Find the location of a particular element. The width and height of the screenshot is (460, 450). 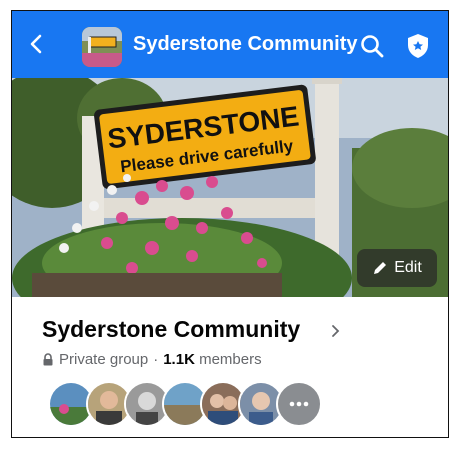

chevron-left-icon is located at coordinates (37, 44).